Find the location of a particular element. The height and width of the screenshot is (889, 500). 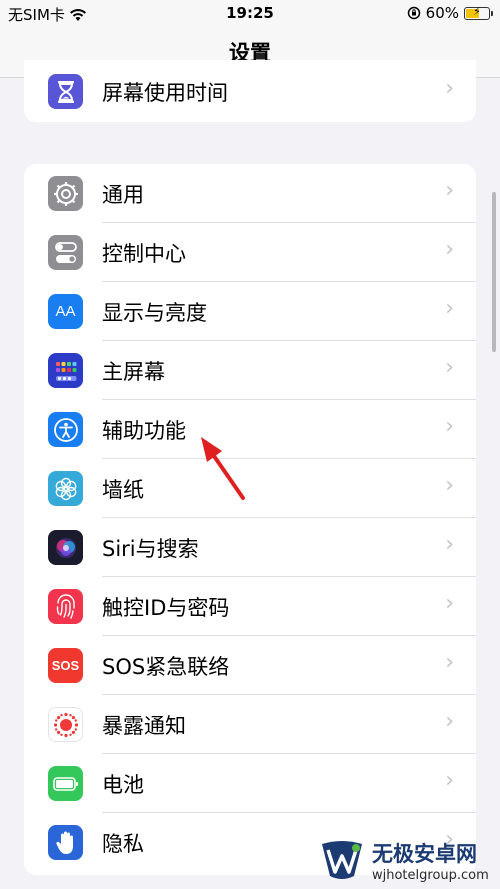

watermark-logo-icon is located at coordinates (342, 860).